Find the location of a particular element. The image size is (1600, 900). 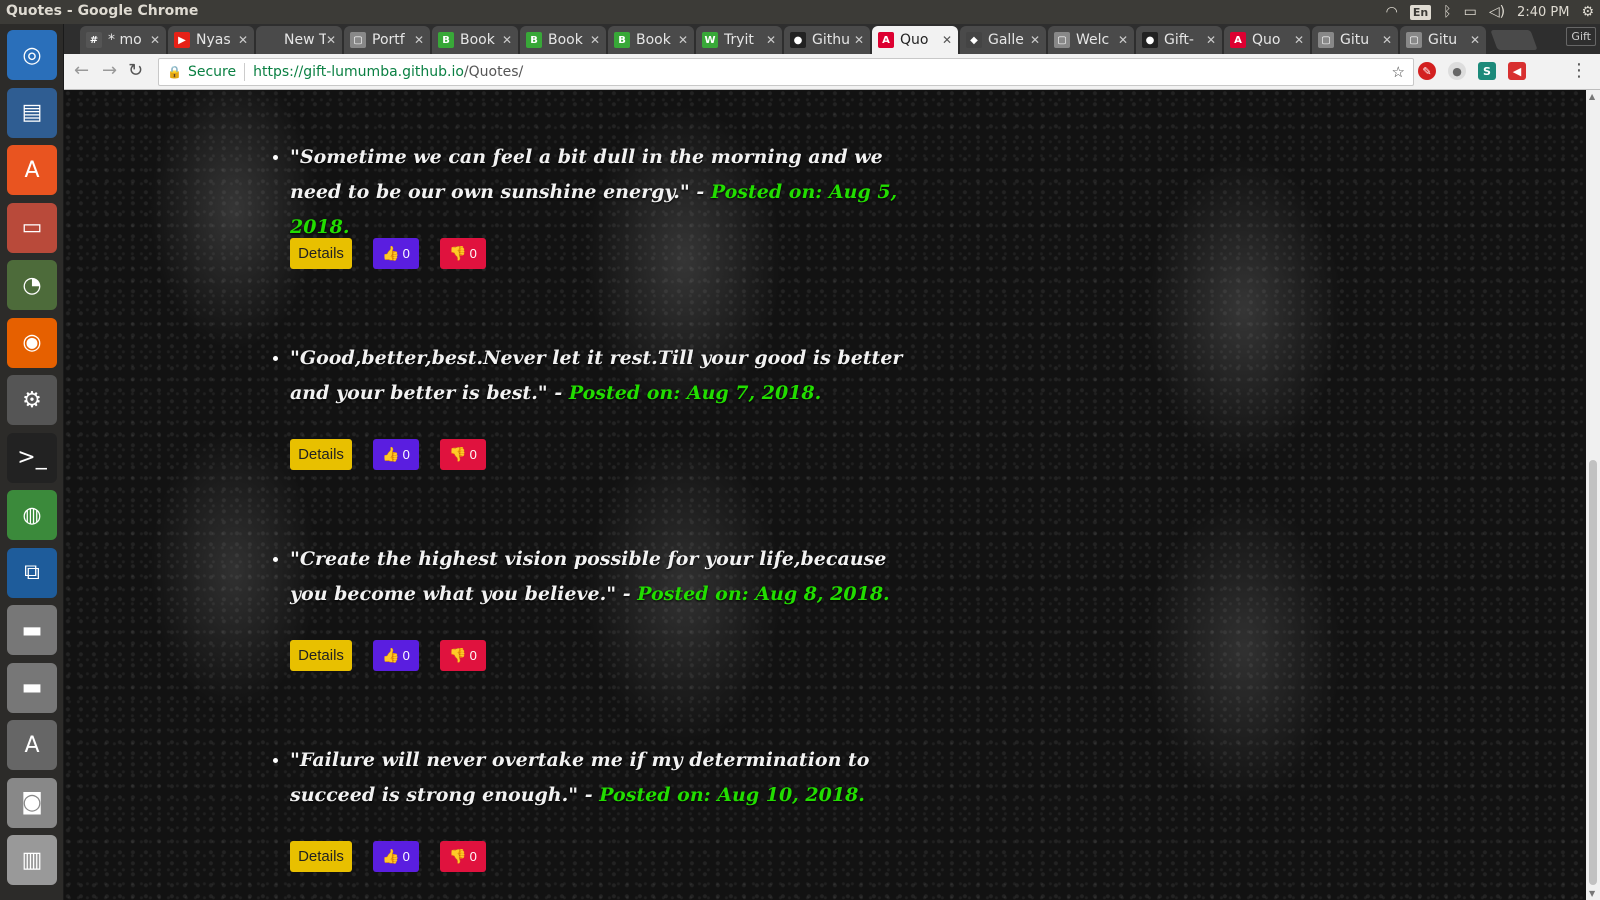

writer-icon: ▤ is located at coordinates (32, 112).